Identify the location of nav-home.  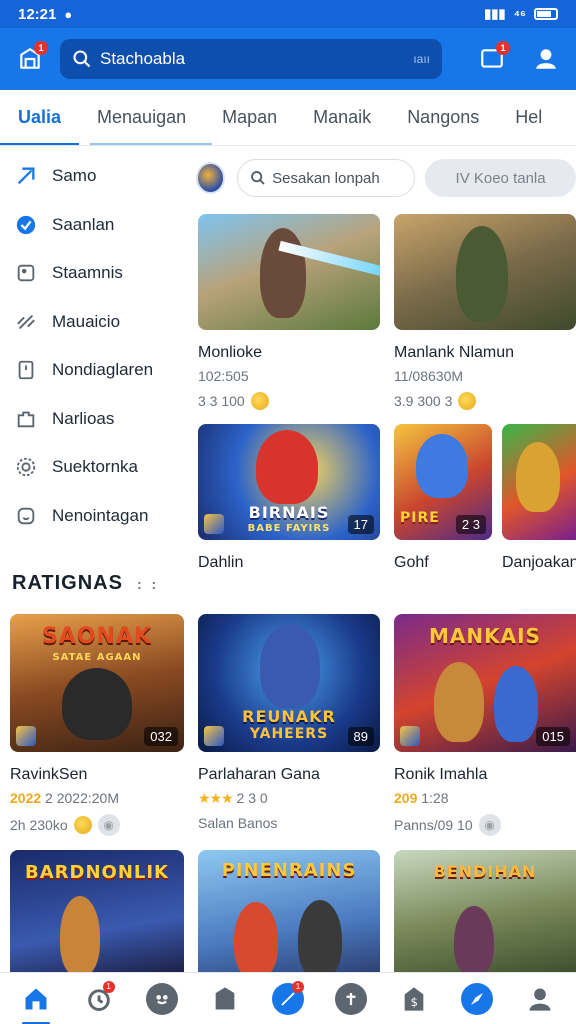
(36, 1001).